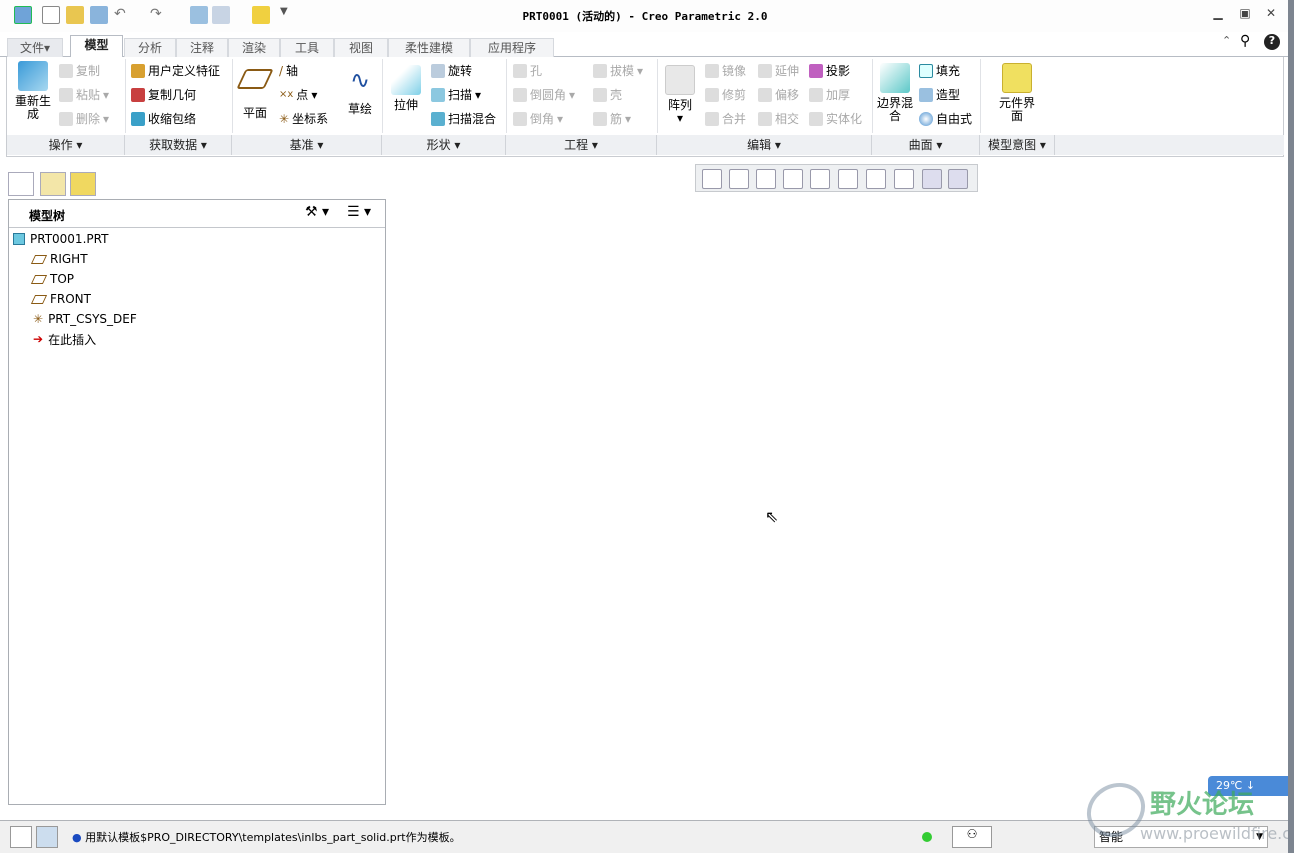 This screenshot has height=853, width=1294. Describe the element at coordinates (1271, 14) in the screenshot. I see `close-button: ✕` at that location.